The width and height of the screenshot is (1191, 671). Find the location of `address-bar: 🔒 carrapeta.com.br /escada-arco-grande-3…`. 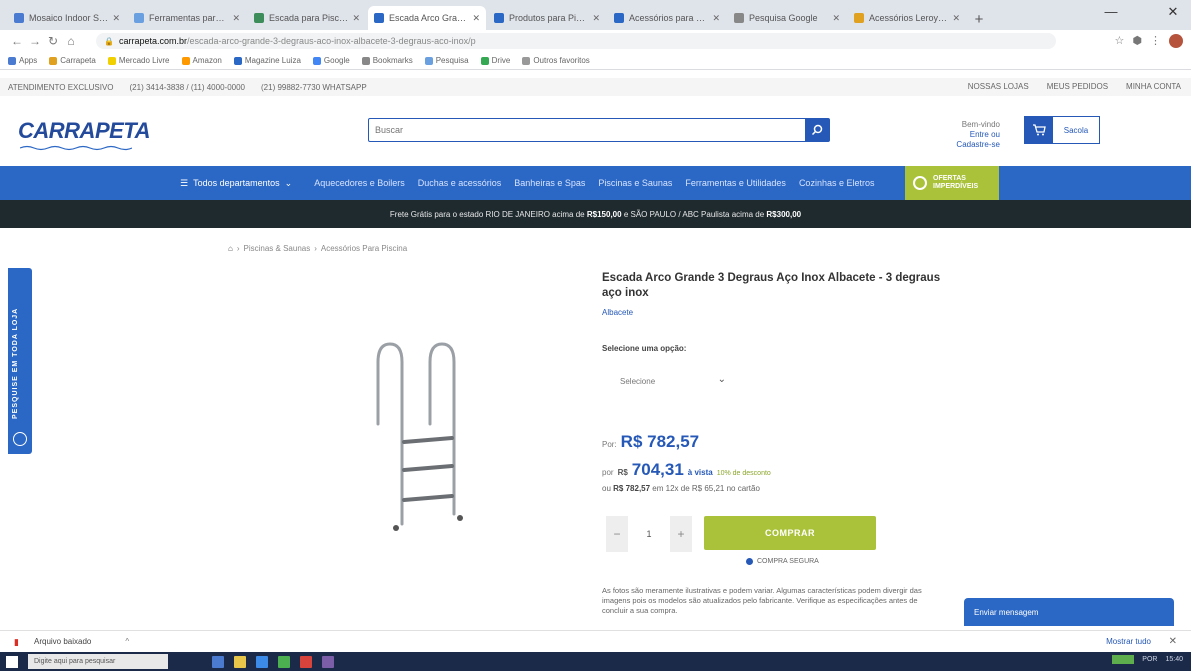

address-bar: 🔒 carrapeta.com.br /escada-arco-grande-3… is located at coordinates (576, 41).